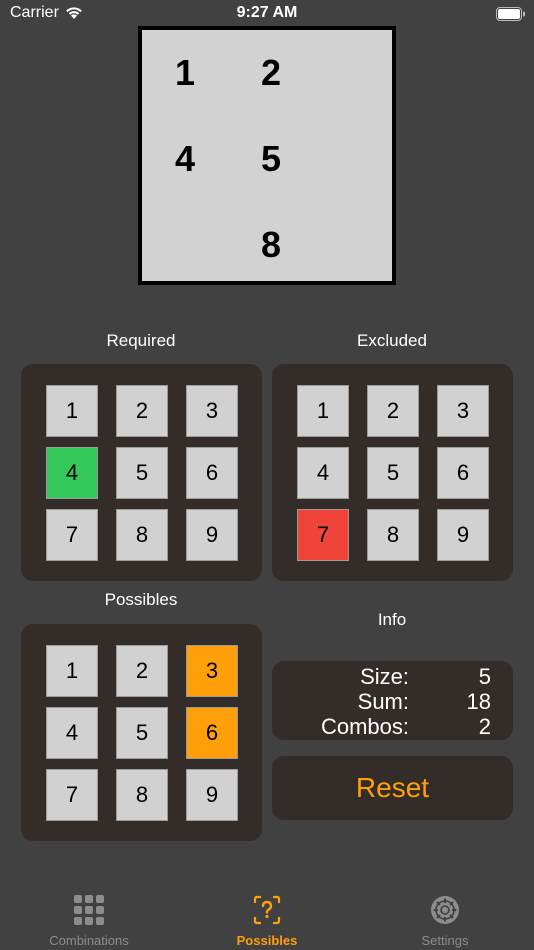 This screenshot has width=534, height=950. Describe the element at coordinates (383, 701) in the screenshot. I see `sum-label: Sum:` at that location.